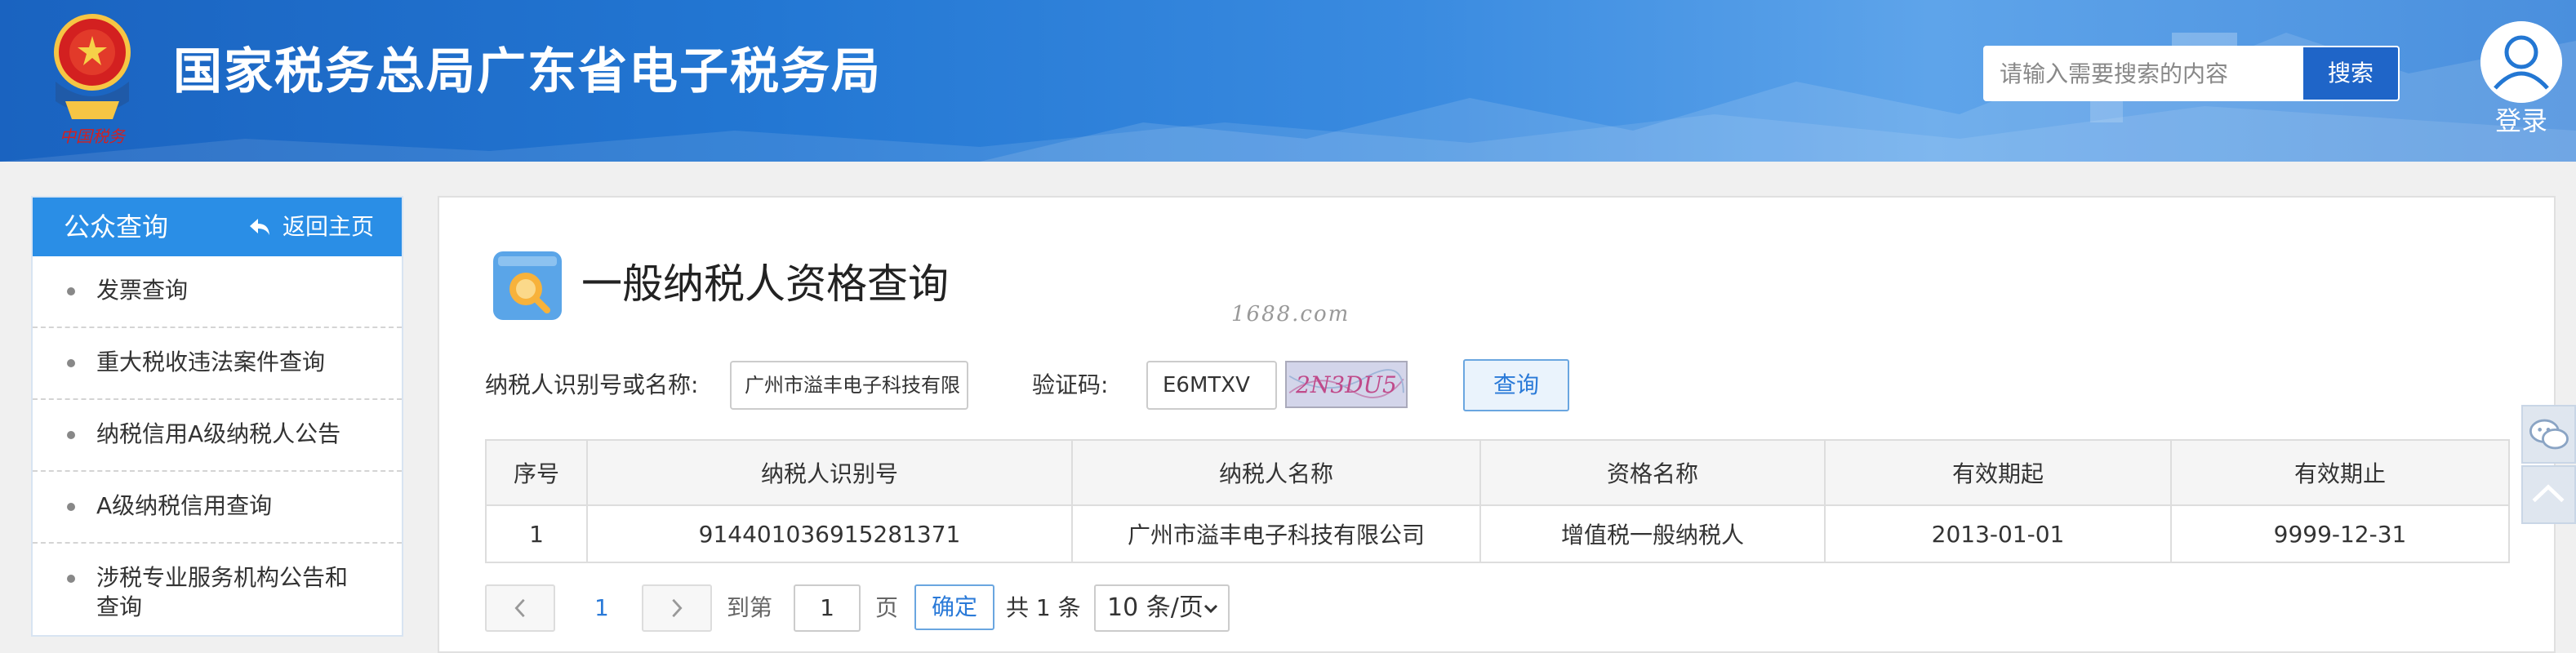 Image resolution: width=2576 pixels, height=653 pixels. I want to click on tax-emblem-logo: 中国税务, so click(92, 80).